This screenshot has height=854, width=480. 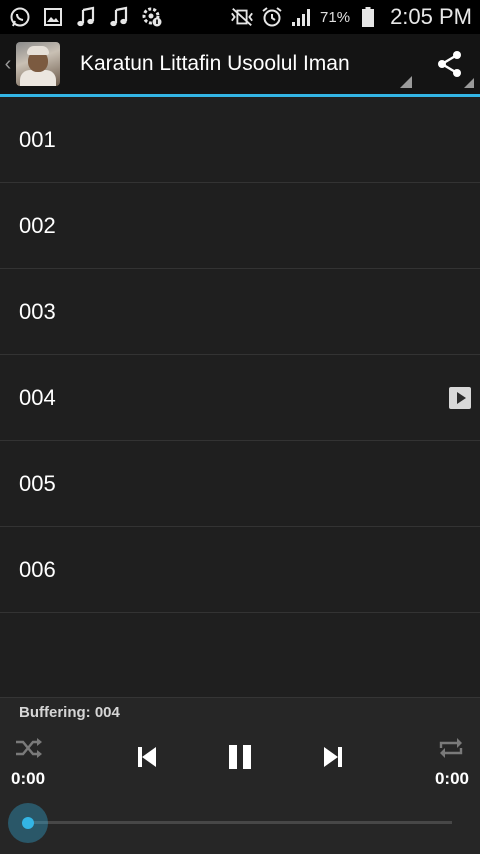 I want to click on status-bar: 71% 2:05 PM, so click(x=240, y=17).